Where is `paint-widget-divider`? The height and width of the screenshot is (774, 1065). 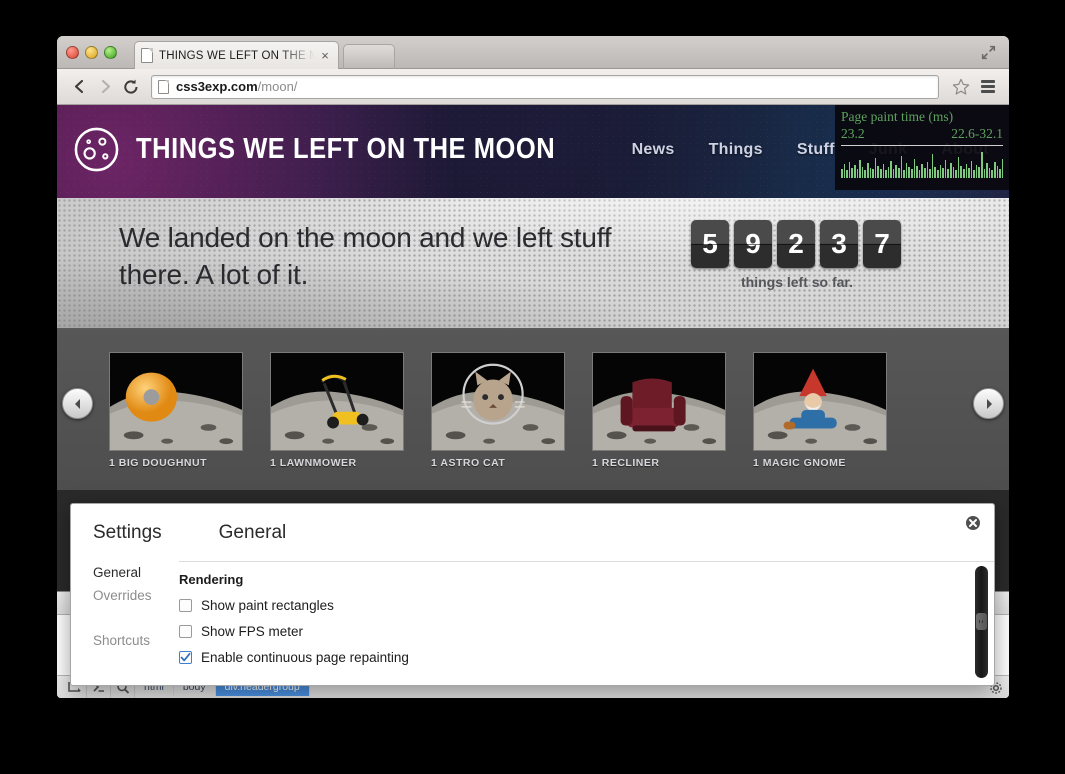
paint-widget-divider is located at coordinates (922, 146).